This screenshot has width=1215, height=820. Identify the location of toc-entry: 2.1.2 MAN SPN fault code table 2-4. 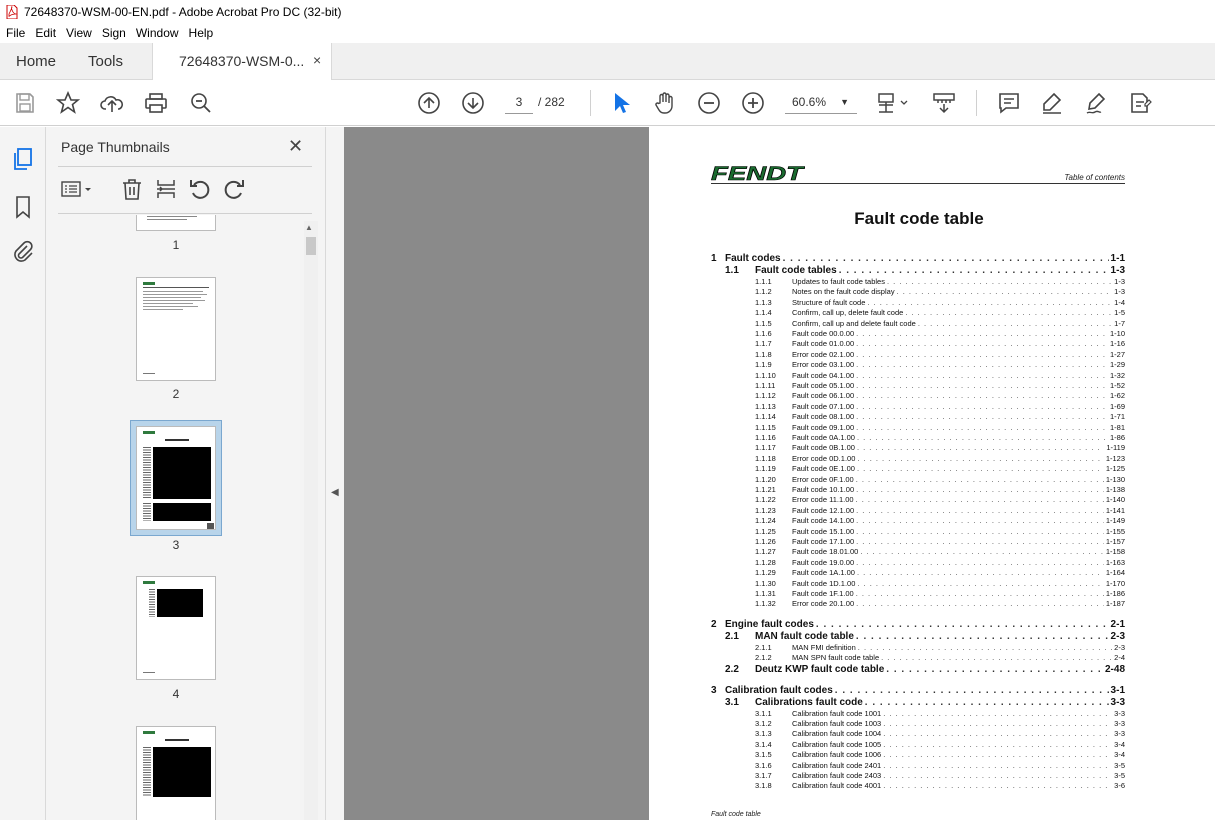
(918, 658).